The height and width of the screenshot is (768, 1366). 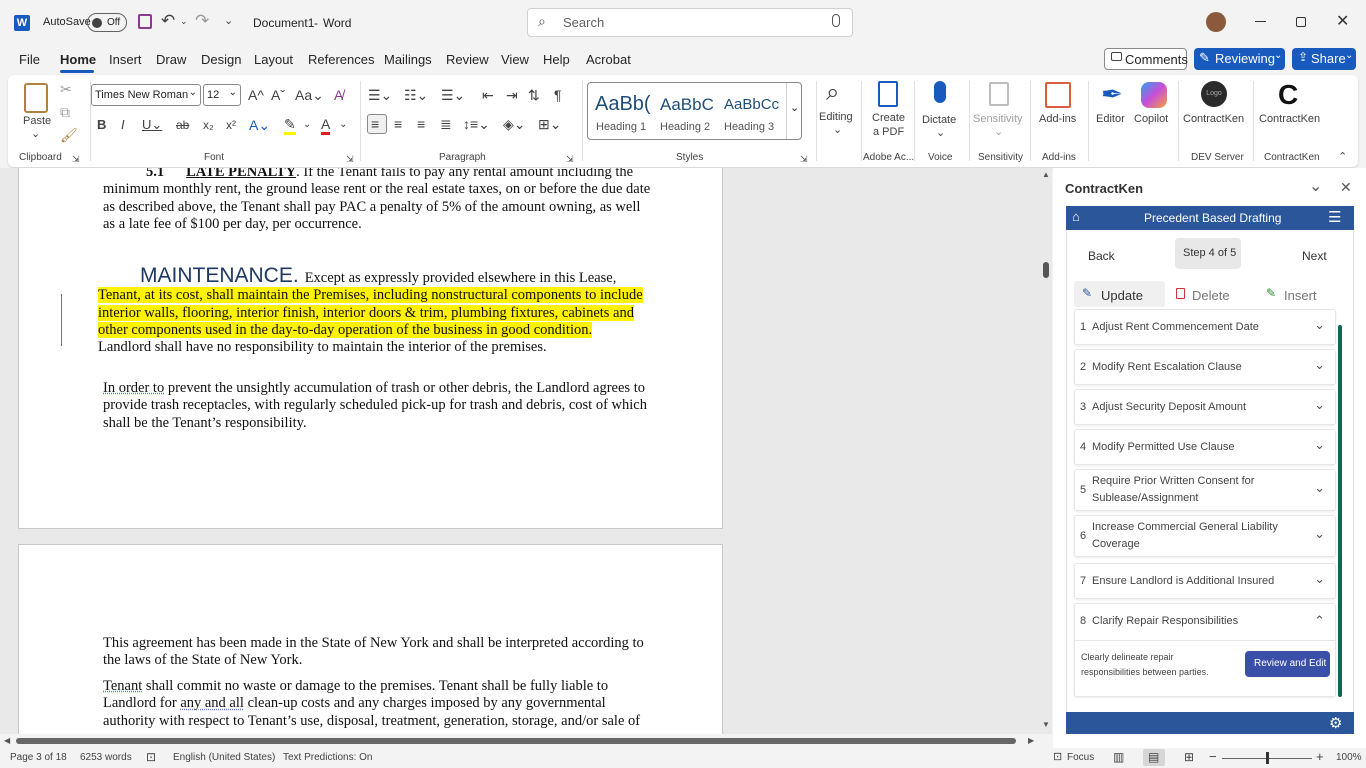 What do you see at coordinates (278, 95) in the screenshot?
I see `shrink-font-icon: Aˇ` at bounding box center [278, 95].